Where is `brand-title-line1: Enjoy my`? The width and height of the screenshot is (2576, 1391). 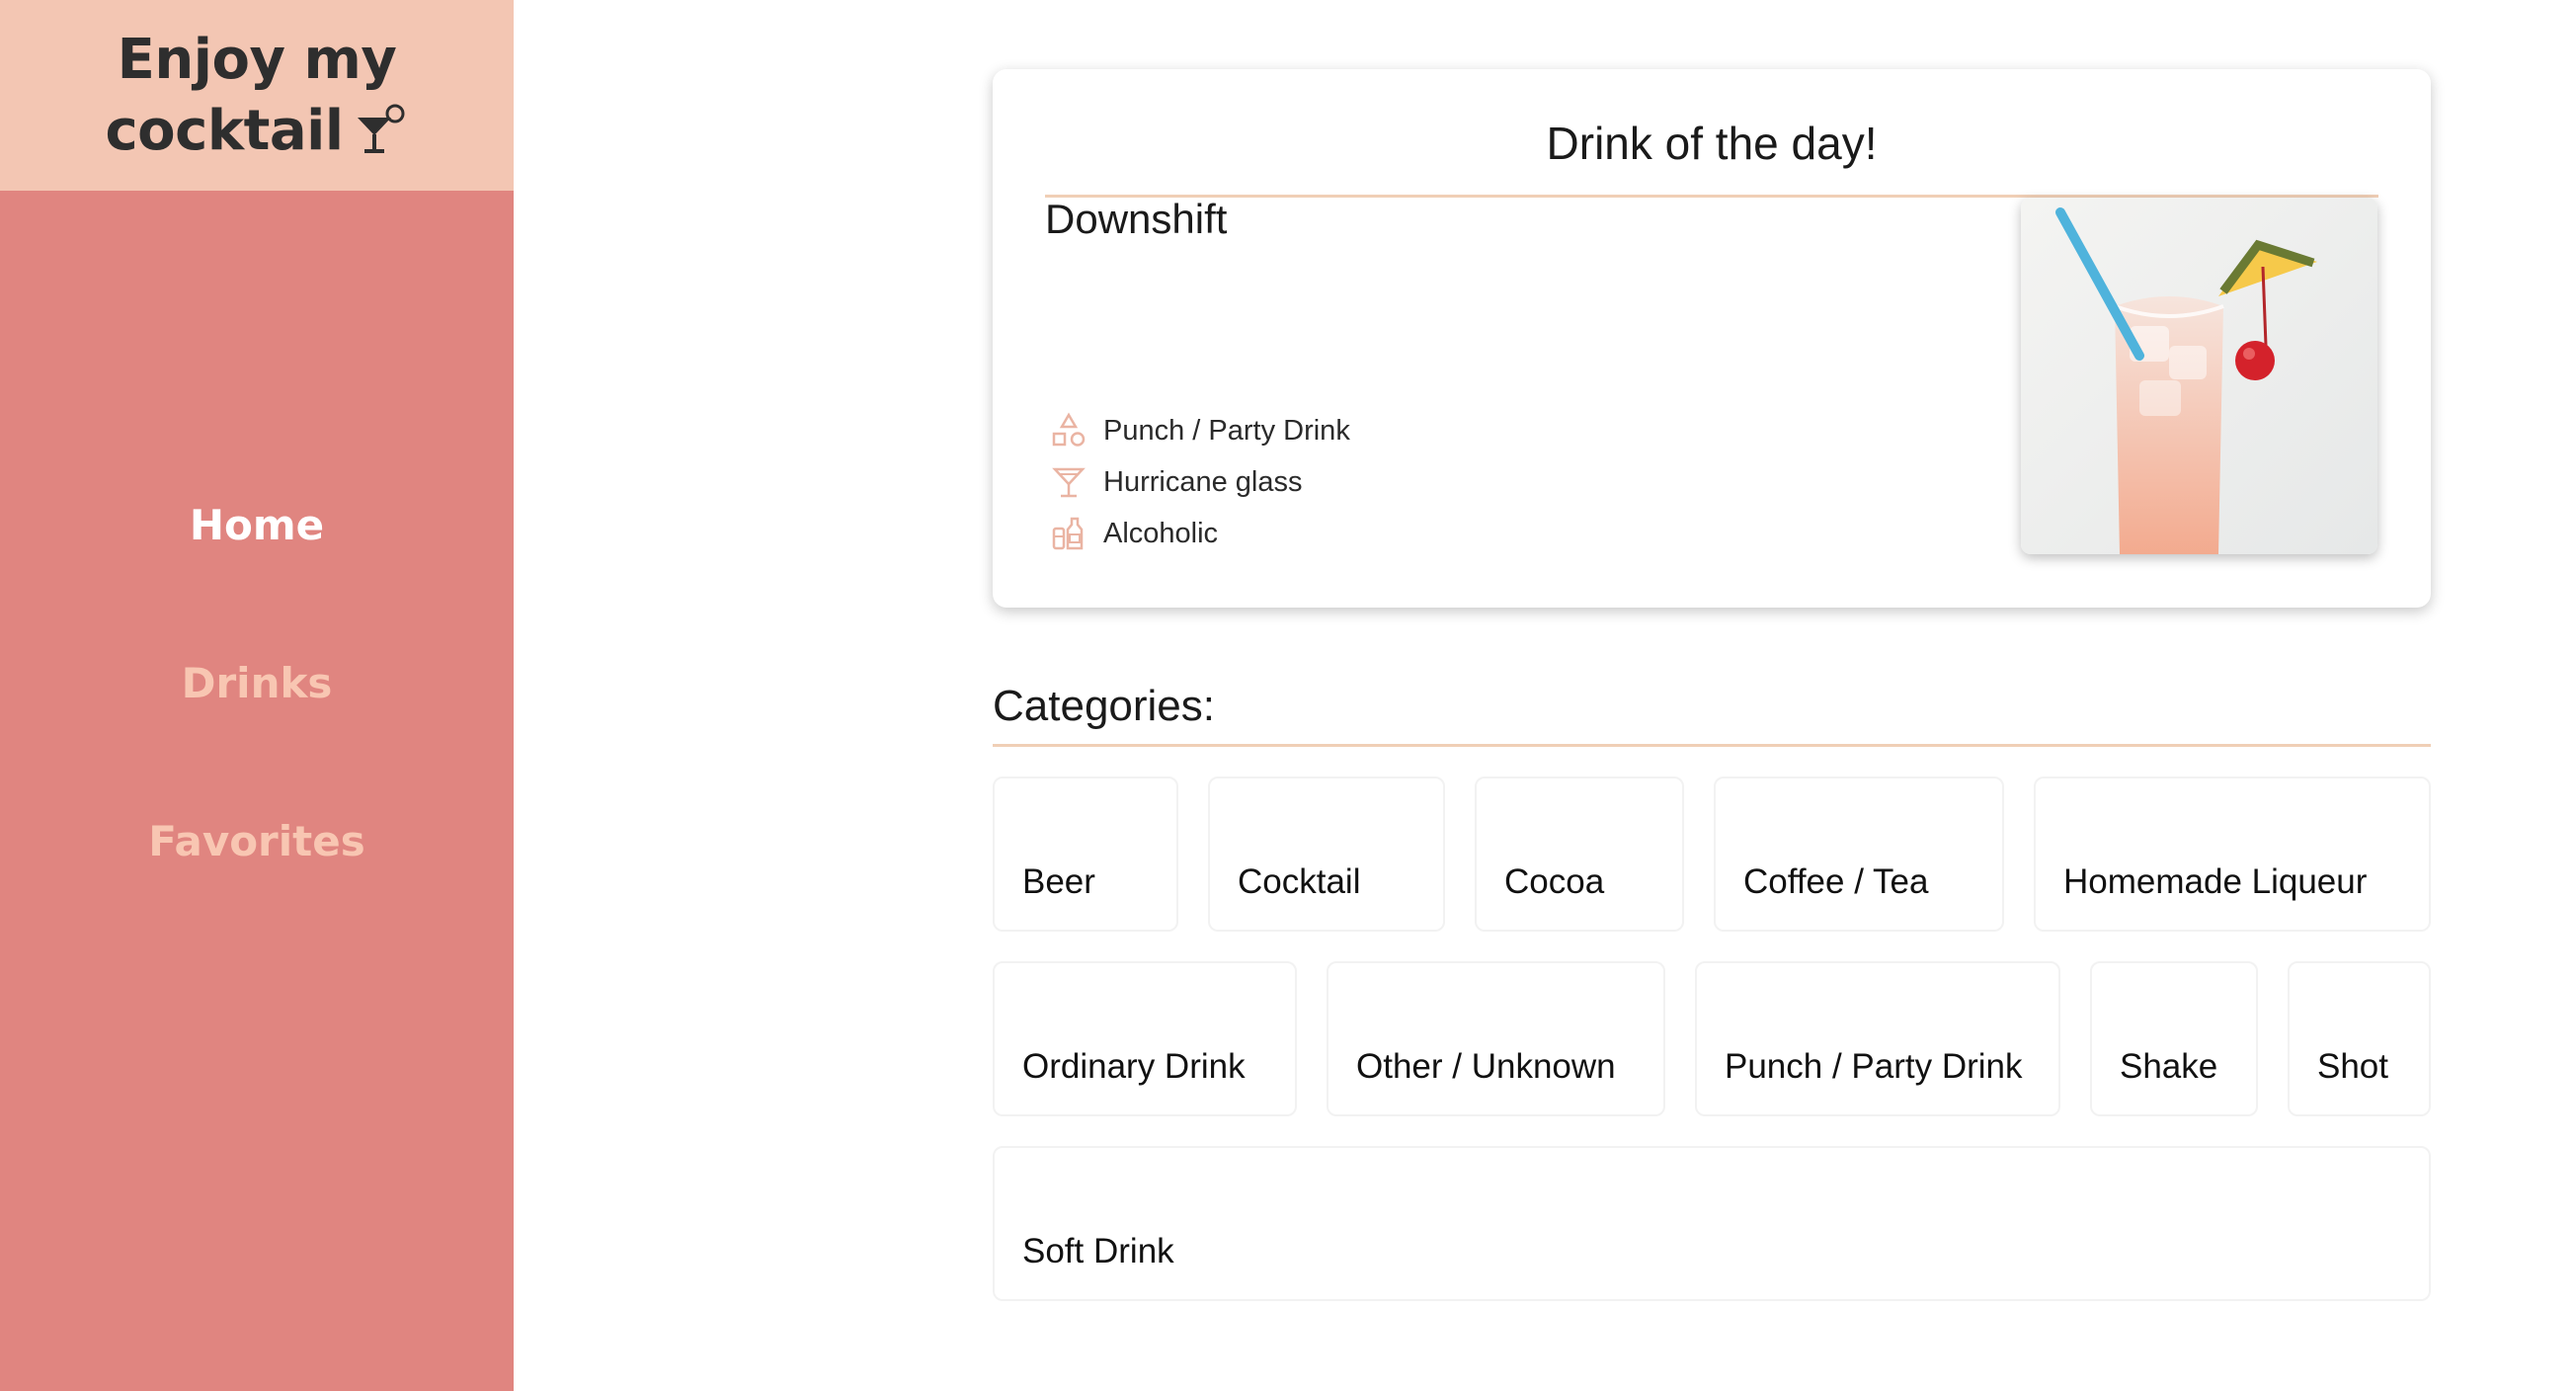 brand-title-line1: Enjoy my is located at coordinates (257, 59).